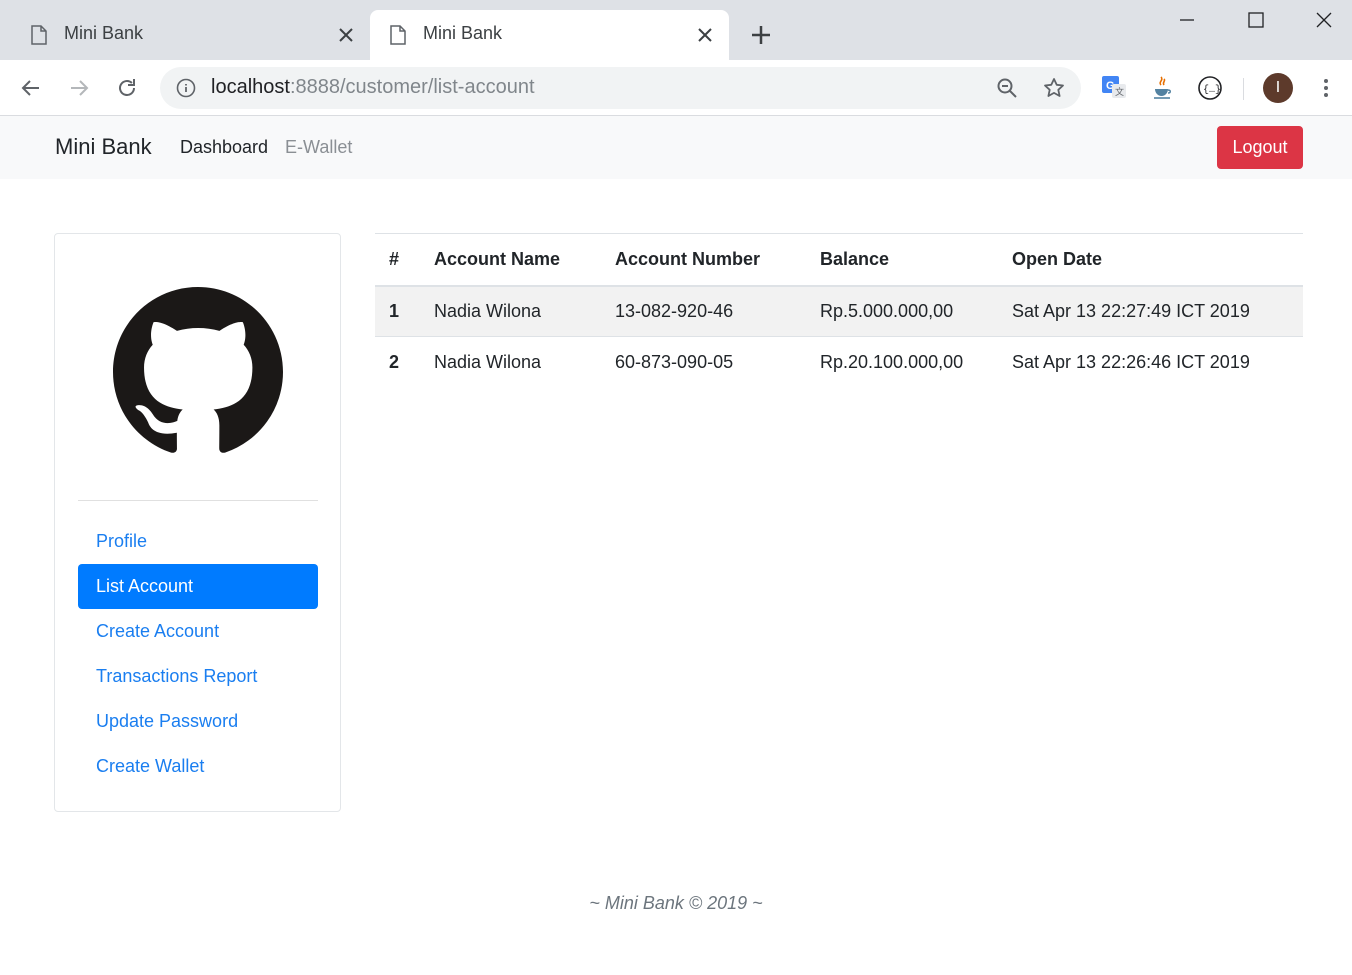  What do you see at coordinates (549, 35) in the screenshot?
I see `browser-tab-2: Mini Bank` at bounding box center [549, 35].